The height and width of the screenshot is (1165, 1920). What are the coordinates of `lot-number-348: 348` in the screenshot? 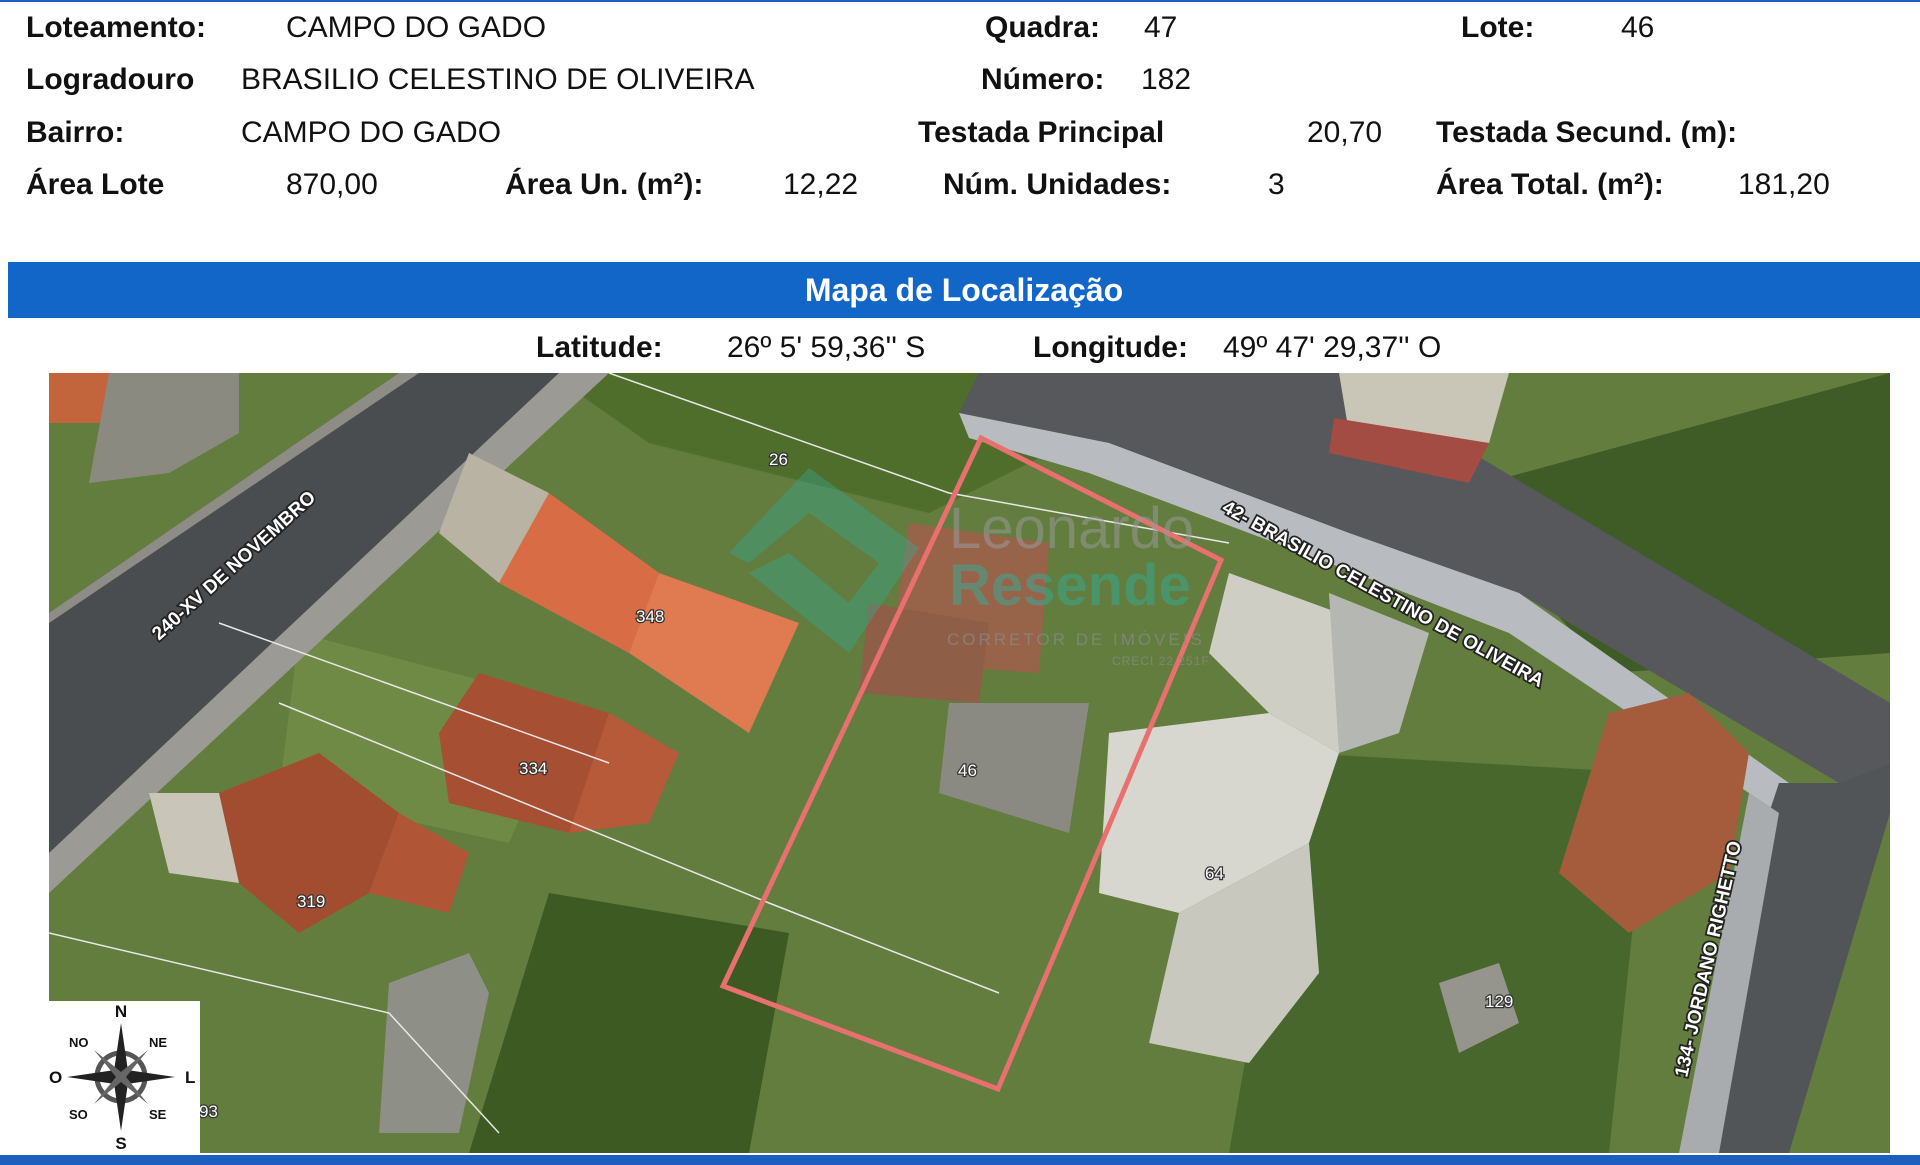 It's located at (650, 616).